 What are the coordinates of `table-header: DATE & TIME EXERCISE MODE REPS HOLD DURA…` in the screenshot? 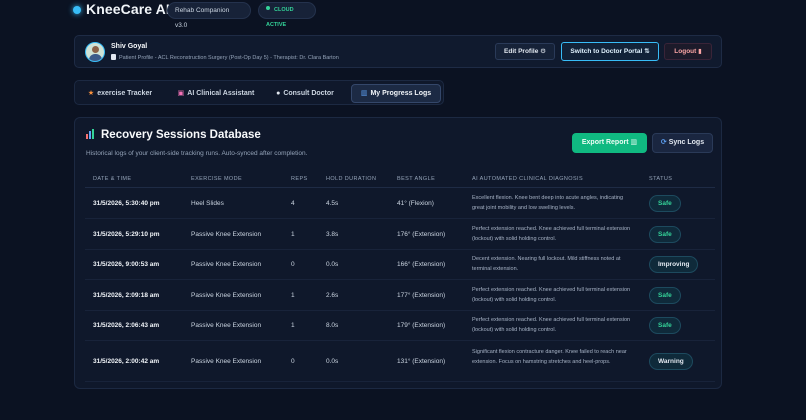 It's located at (400, 180).